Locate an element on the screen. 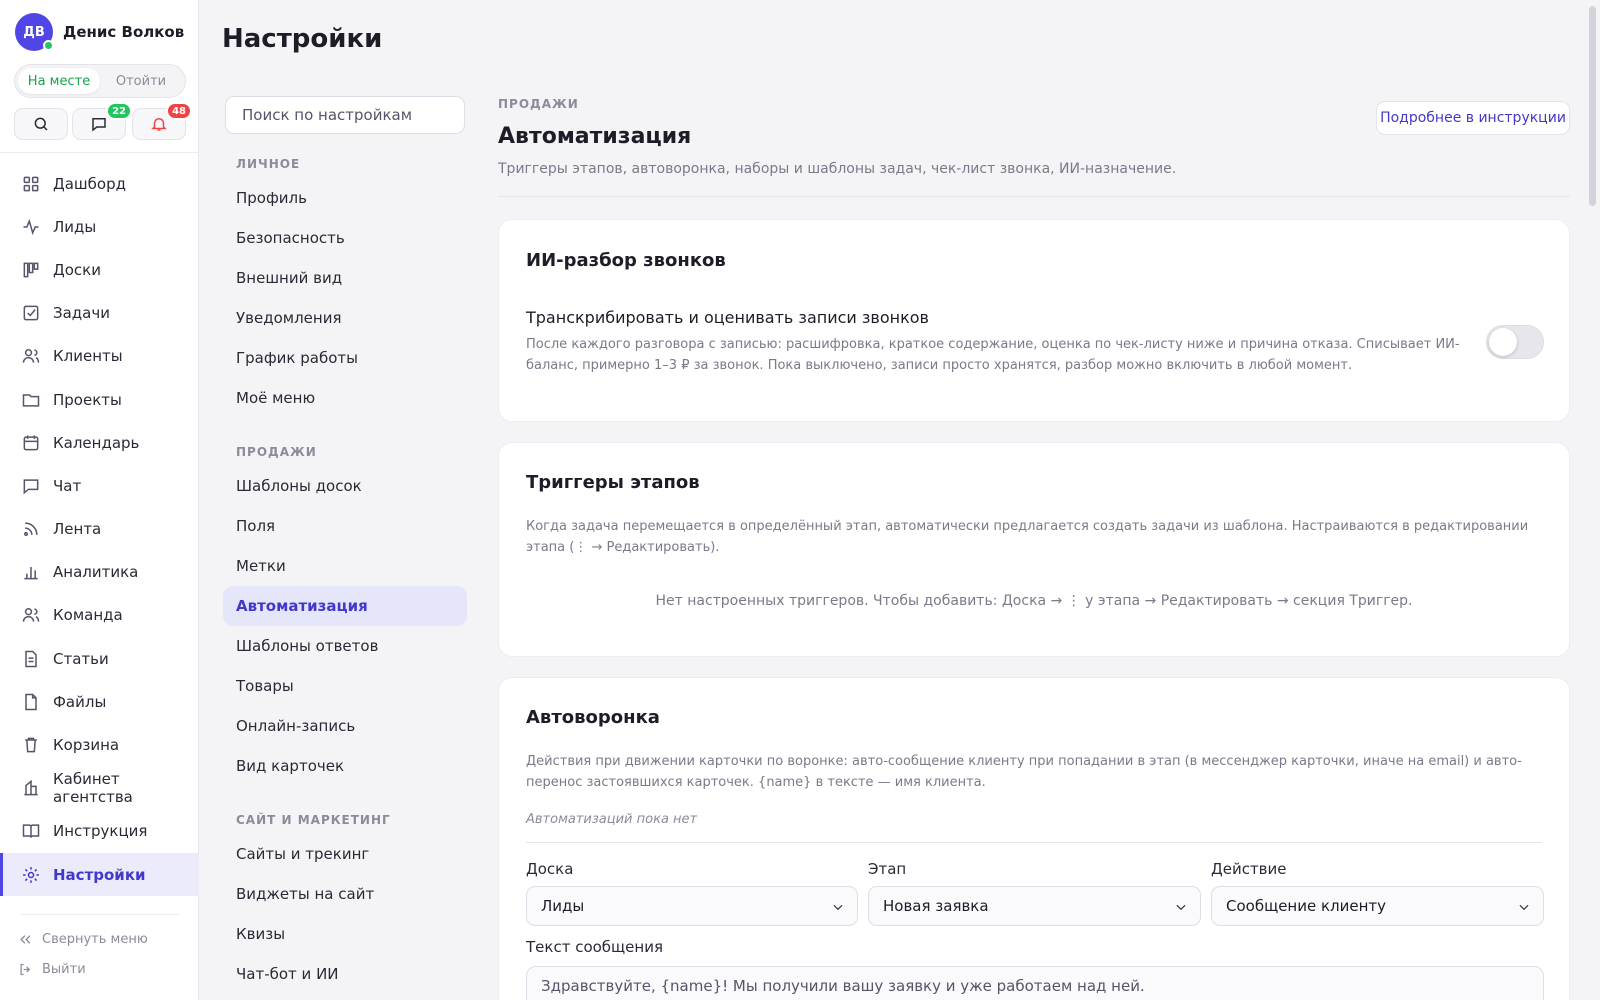 This screenshot has width=1600, height=1000. calendar-icon is located at coordinates (31, 443).